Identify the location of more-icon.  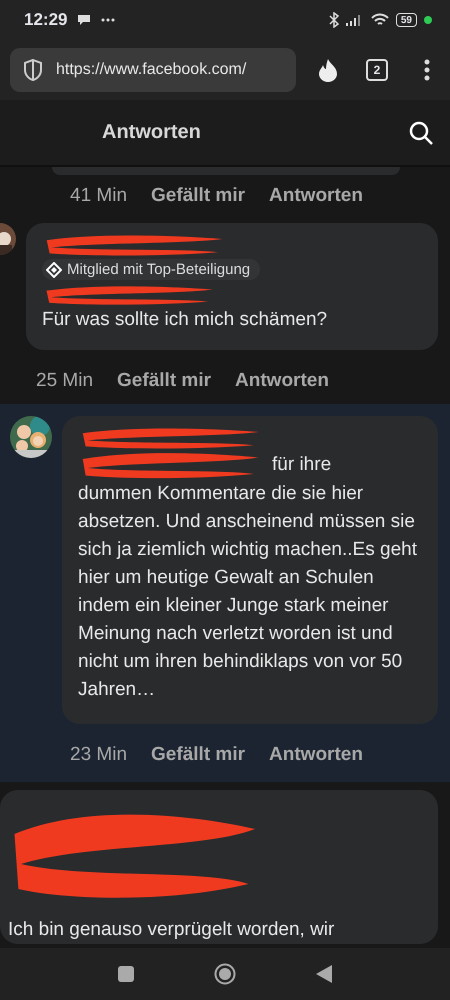
(108, 20).